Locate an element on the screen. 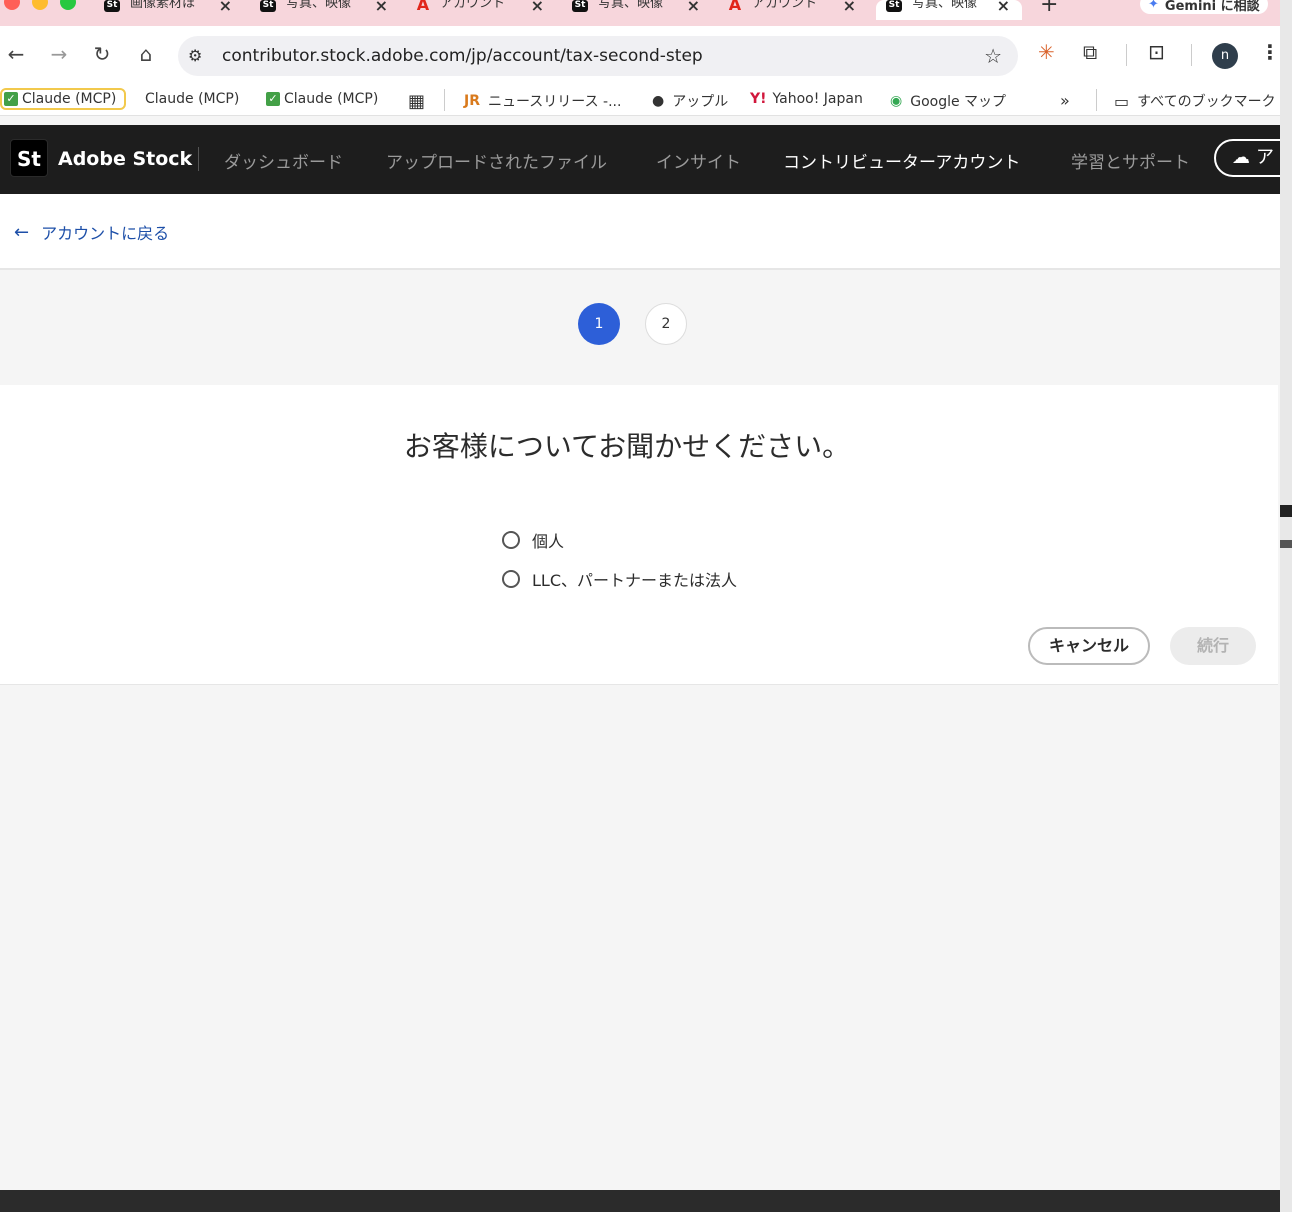 This screenshot has height=1212, width=1292. back-icon: ← is located at coordinates (16, 54).